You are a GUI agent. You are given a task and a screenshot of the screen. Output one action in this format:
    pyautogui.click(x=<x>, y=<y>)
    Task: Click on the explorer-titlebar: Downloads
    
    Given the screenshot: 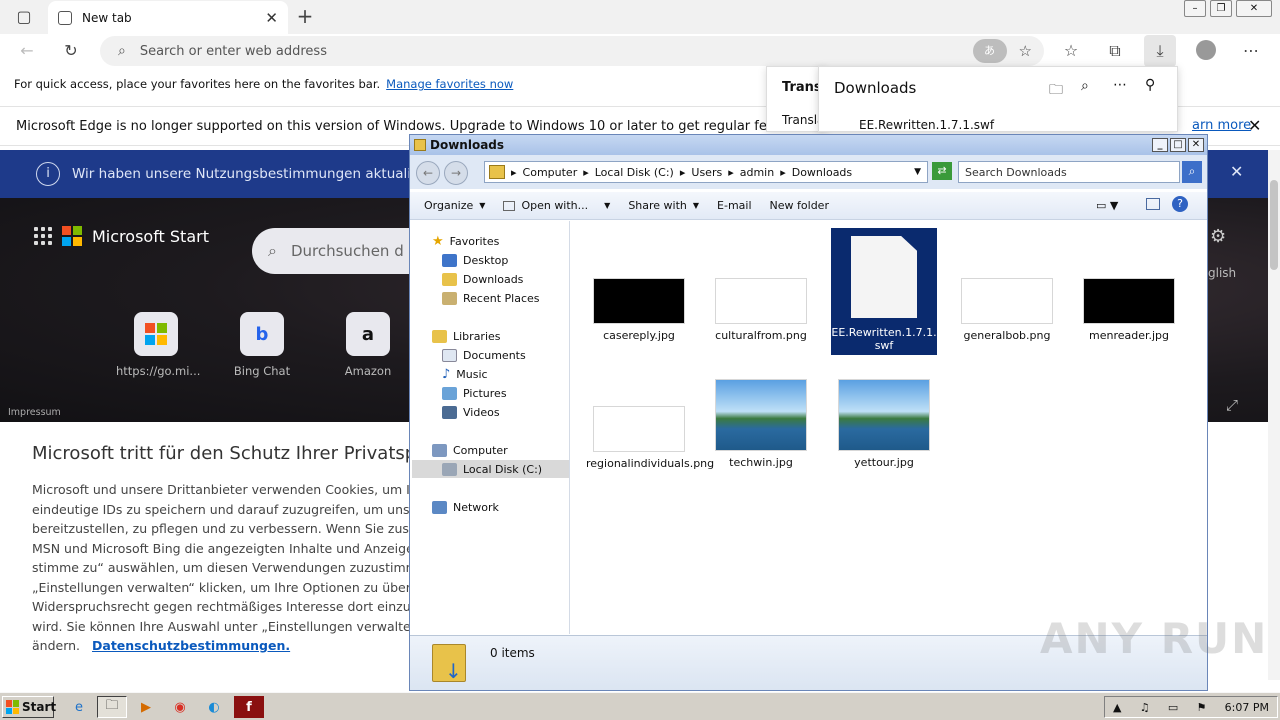 What is the action you would take?
    pyautogui.click(x=808, y=145)
    